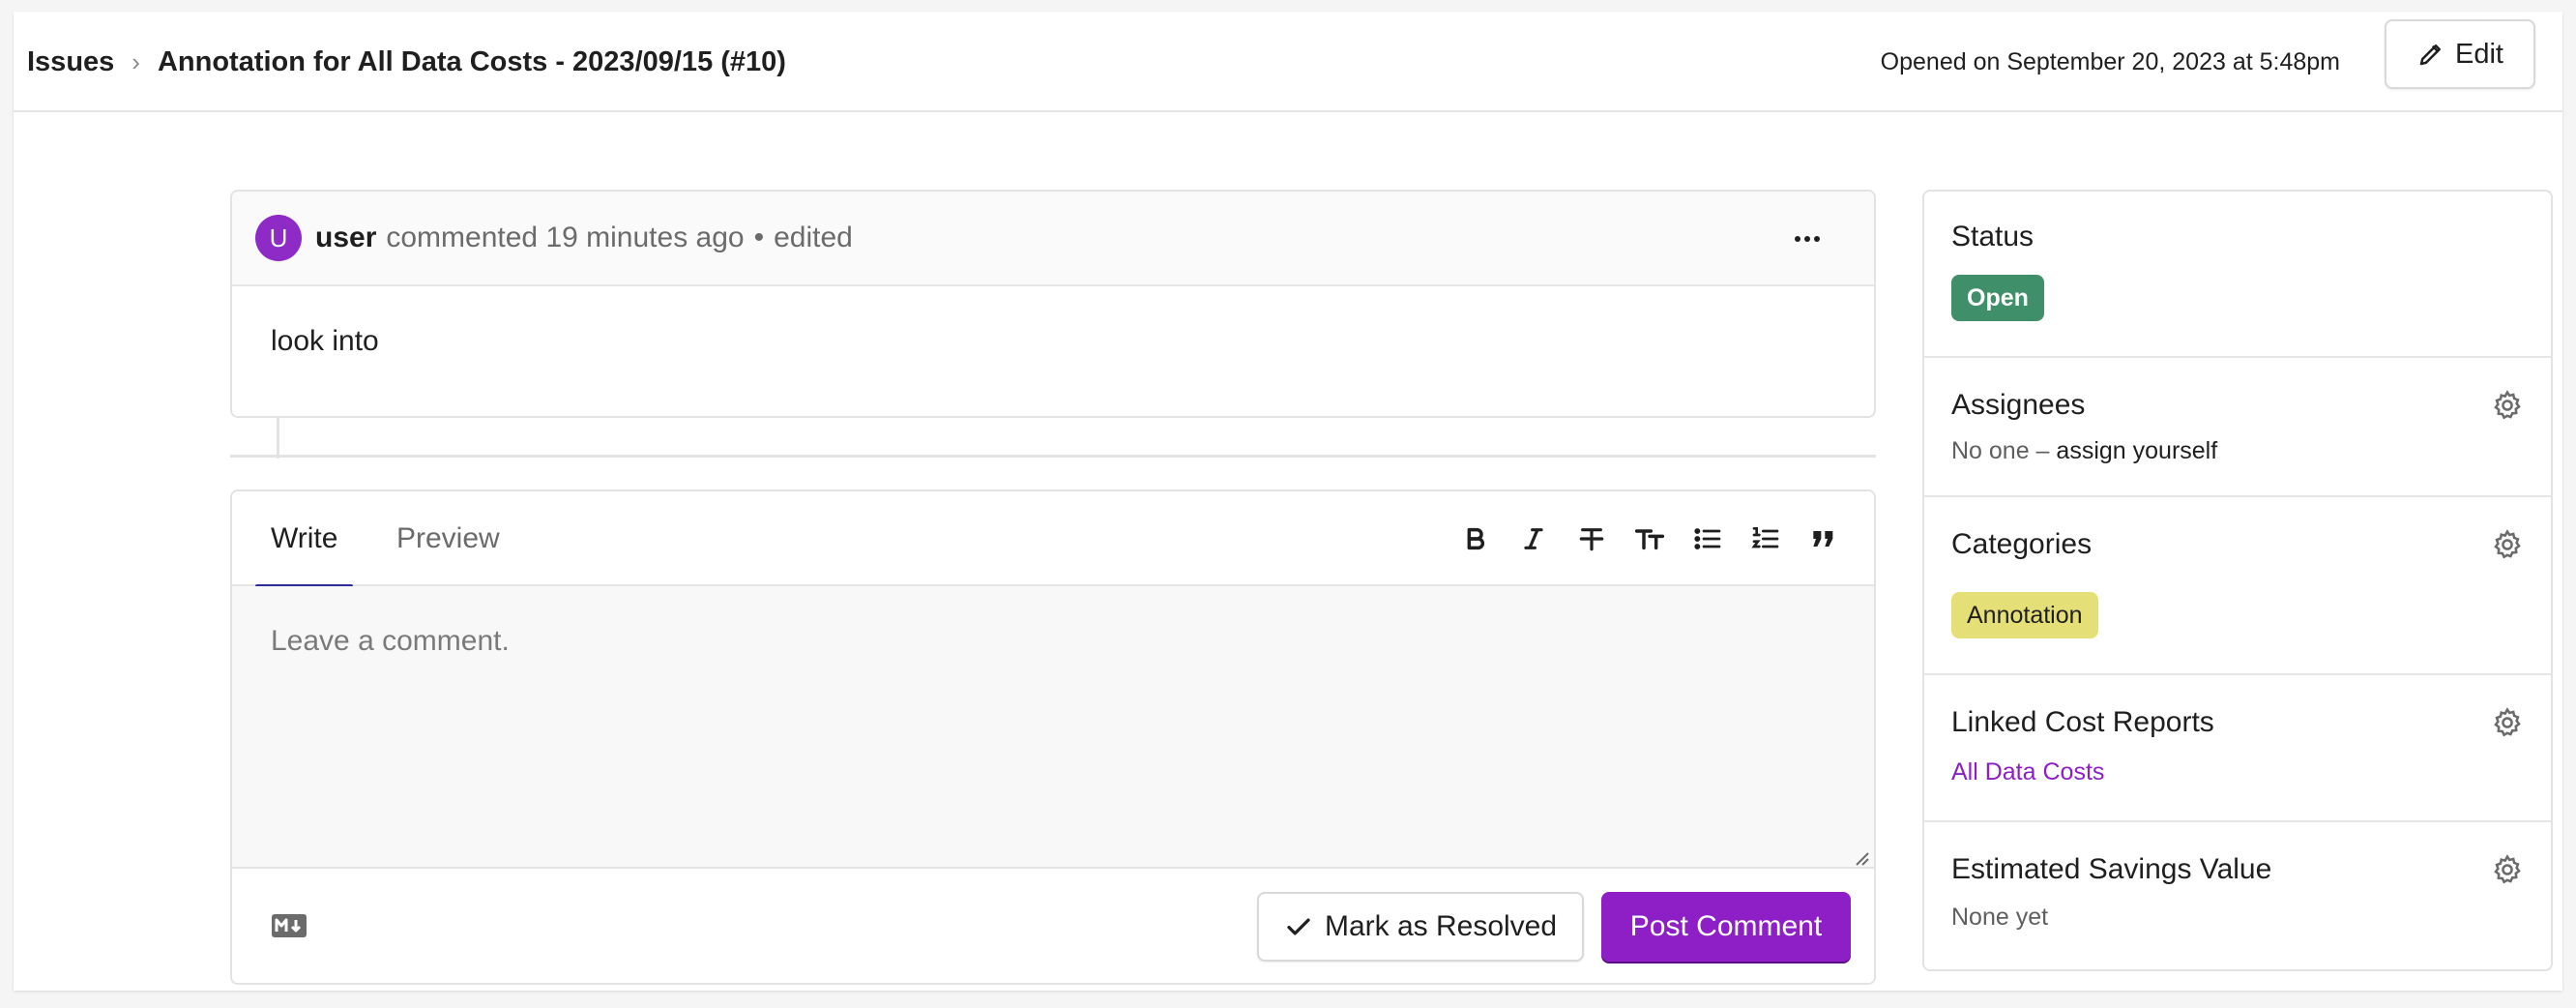 This screenshot has height=1008, width=2576. I want to click on numbered-list-button, so click(1765, 538).